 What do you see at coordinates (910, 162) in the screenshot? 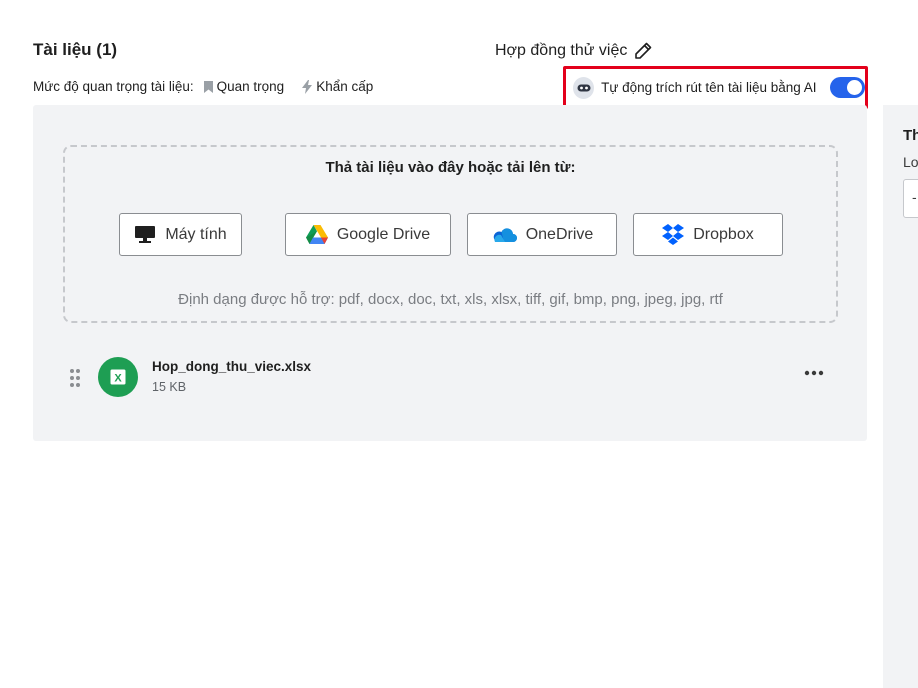
I see `right-panel-field-label: Lo` at bounding box center [910, 162].